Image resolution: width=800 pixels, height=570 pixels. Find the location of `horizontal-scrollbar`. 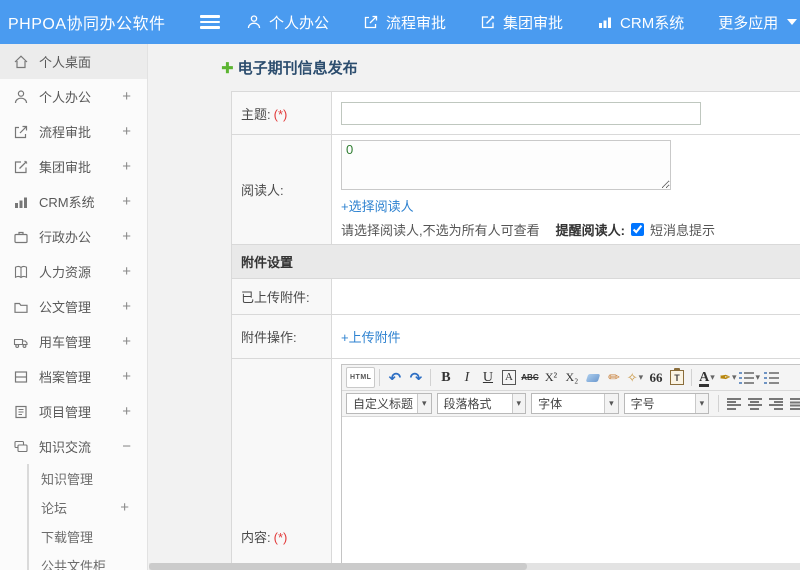

horizontal-scrollbar is located at coordinates (474, 566).